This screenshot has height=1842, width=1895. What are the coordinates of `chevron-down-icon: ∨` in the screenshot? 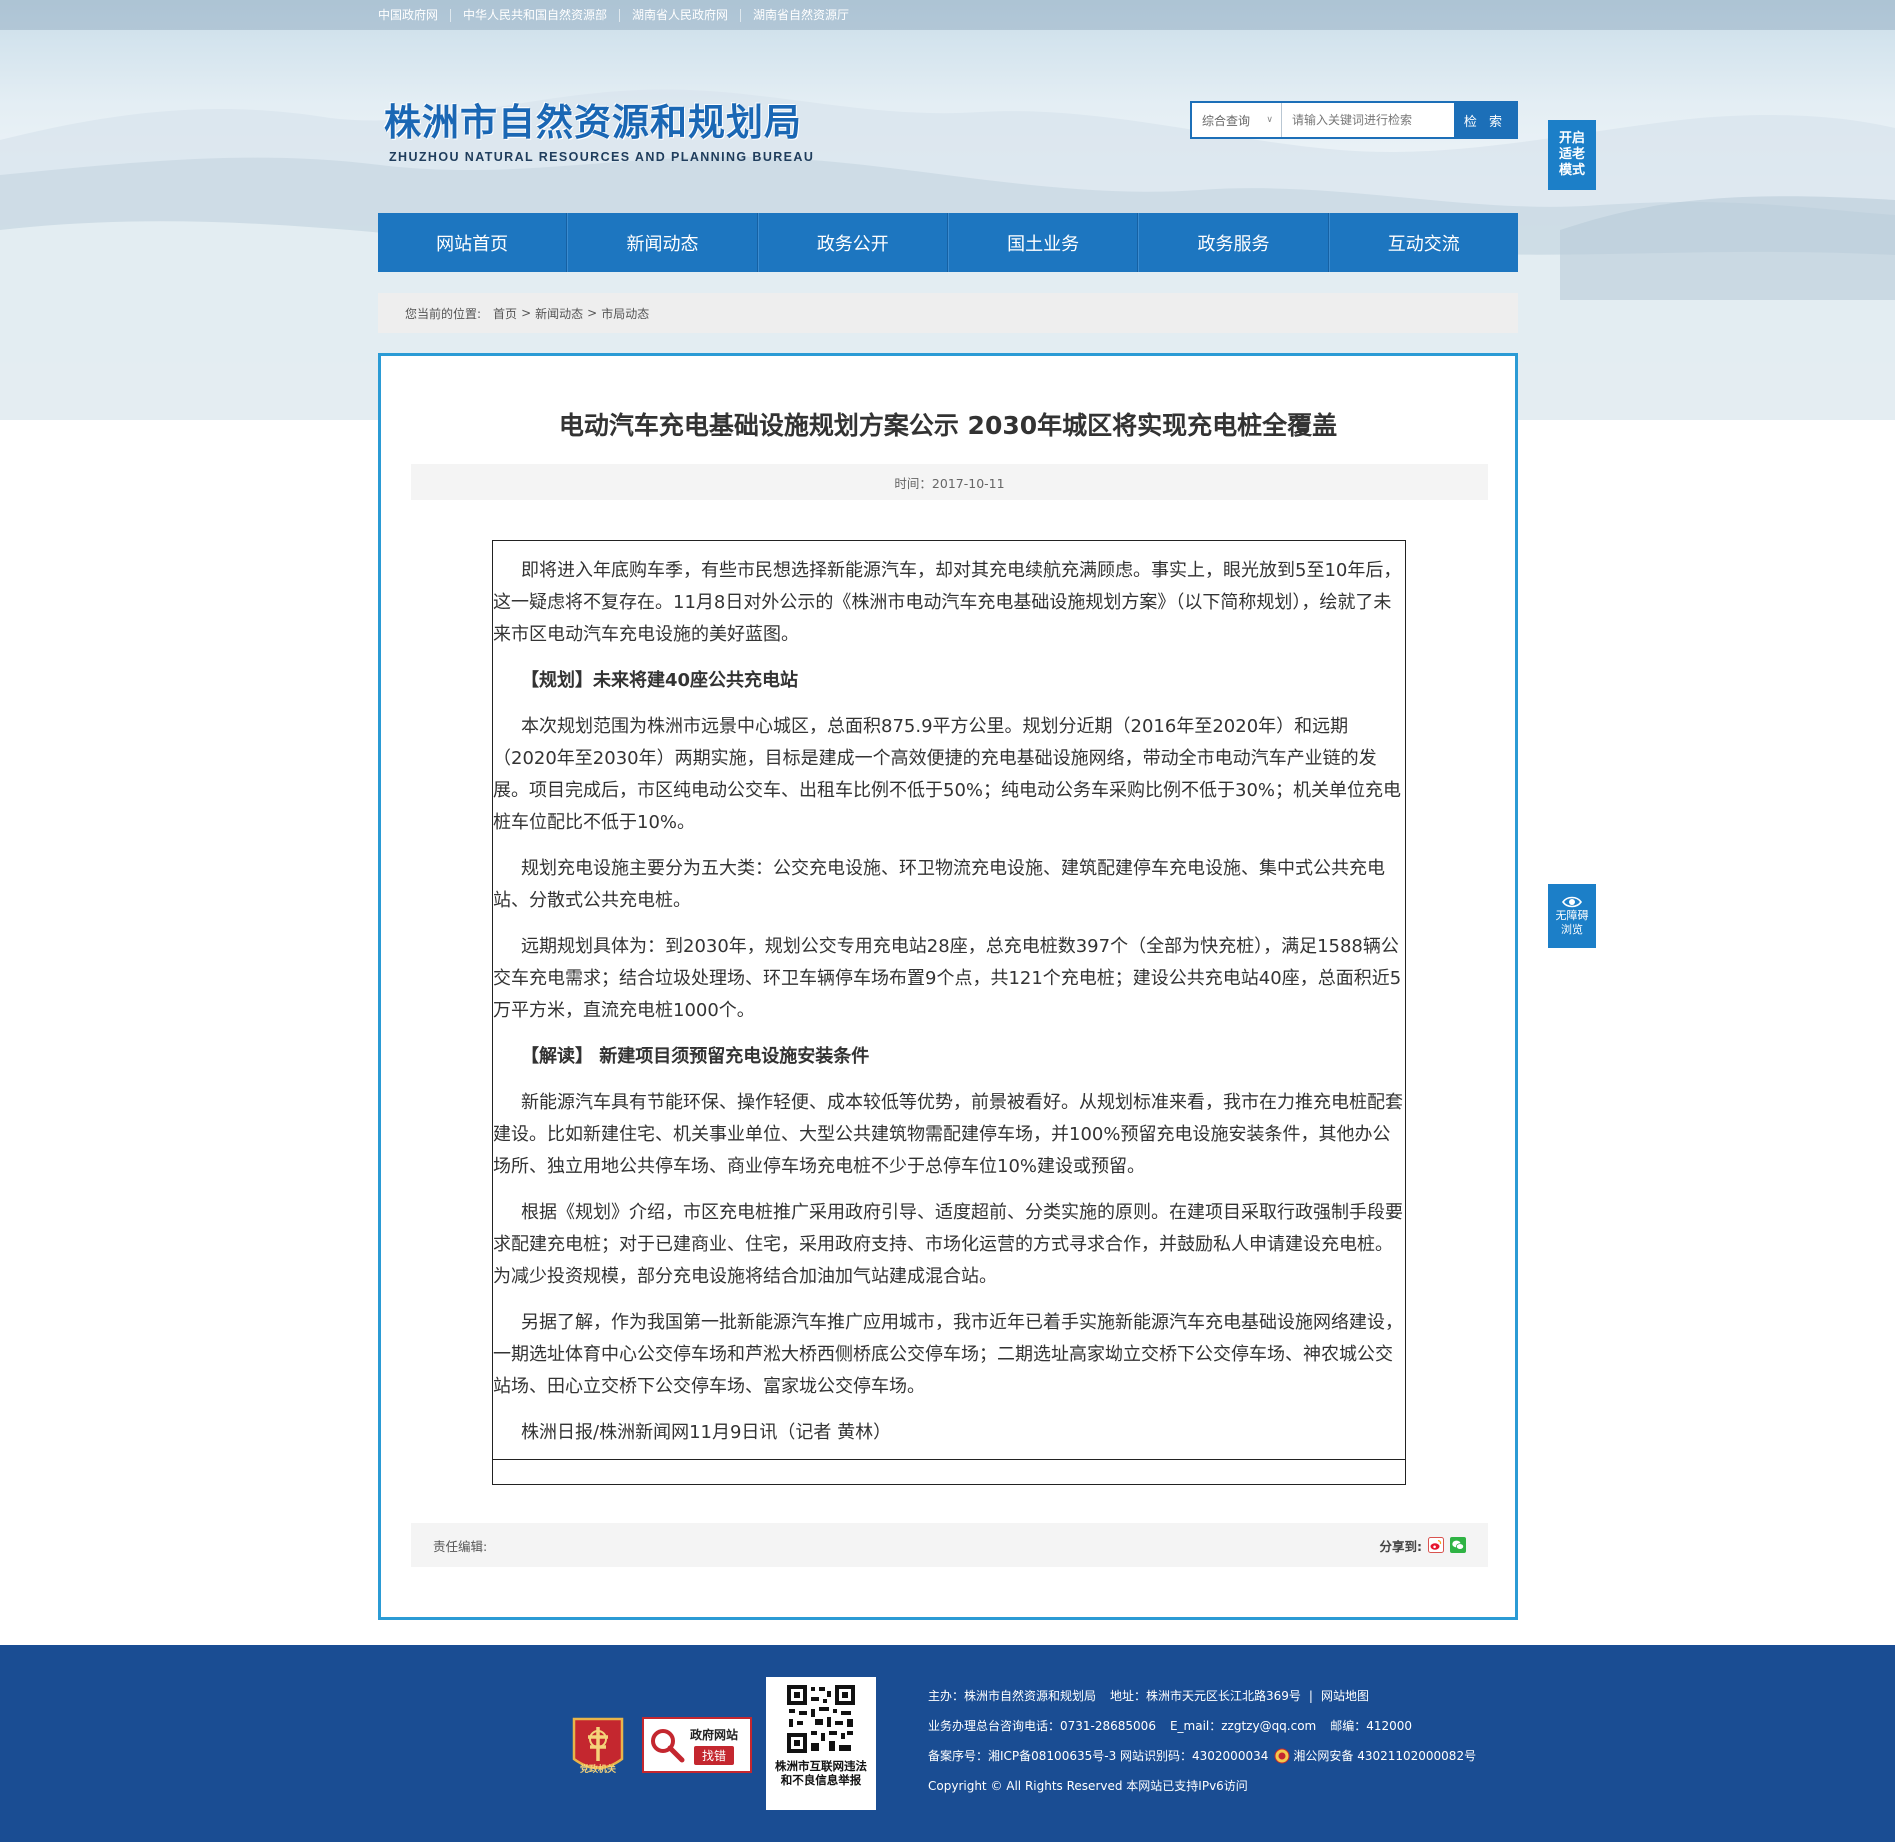 It's located at (1269, 120).